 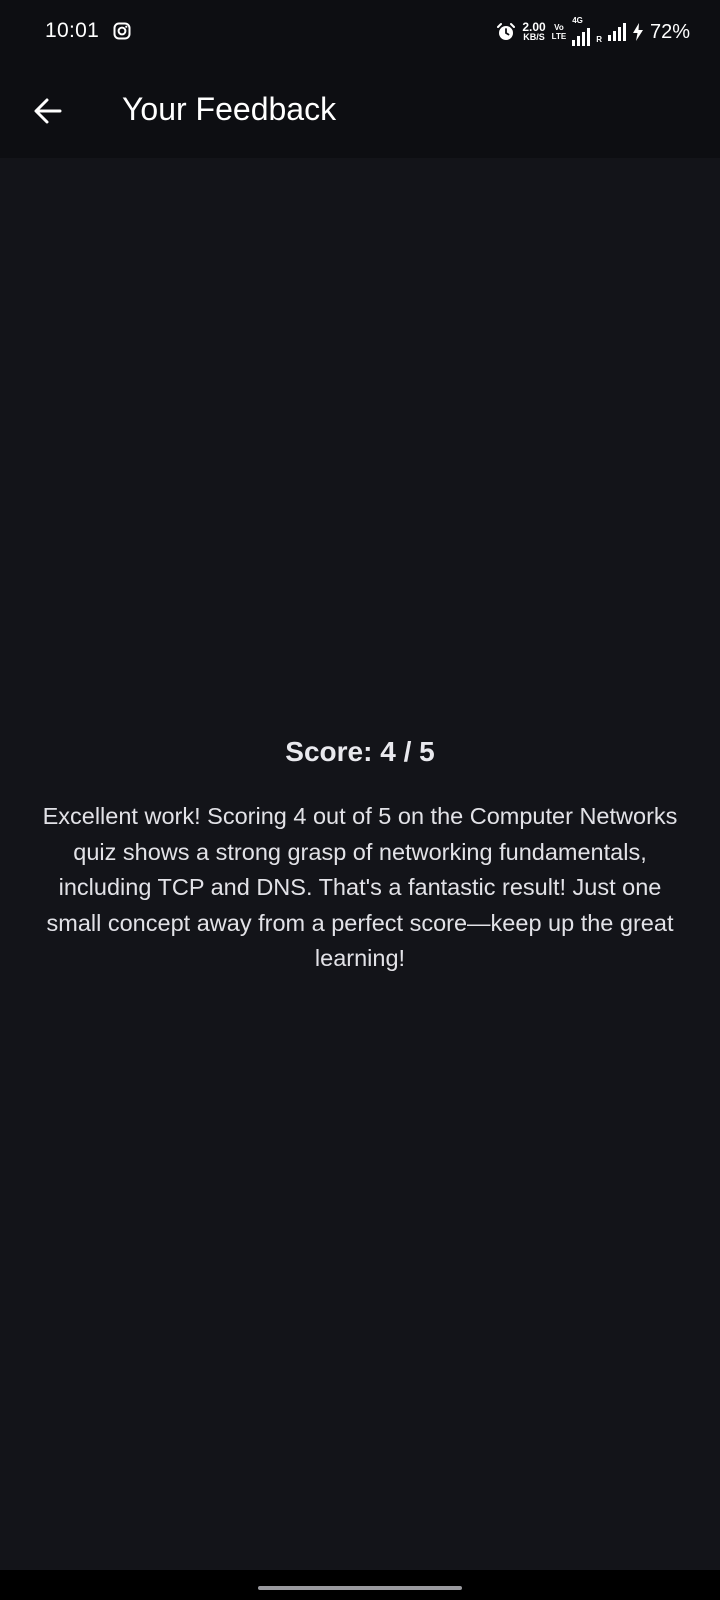 I want to click on back-button, so click(x=48, y=111).